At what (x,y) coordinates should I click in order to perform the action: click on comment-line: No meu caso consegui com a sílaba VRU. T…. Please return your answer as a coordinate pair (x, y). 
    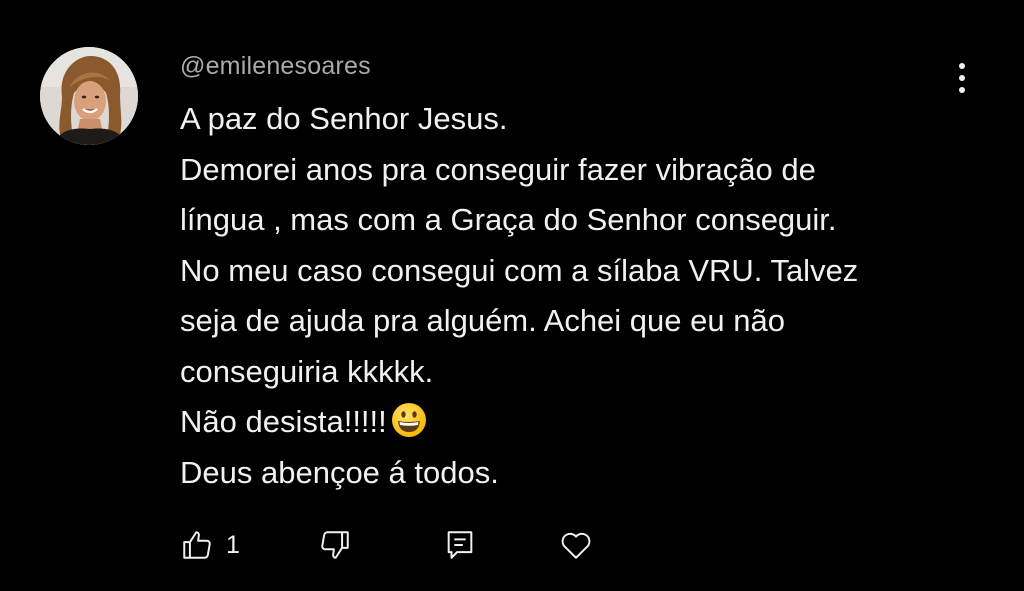
    Looking at the image, I should click on (519, 270).